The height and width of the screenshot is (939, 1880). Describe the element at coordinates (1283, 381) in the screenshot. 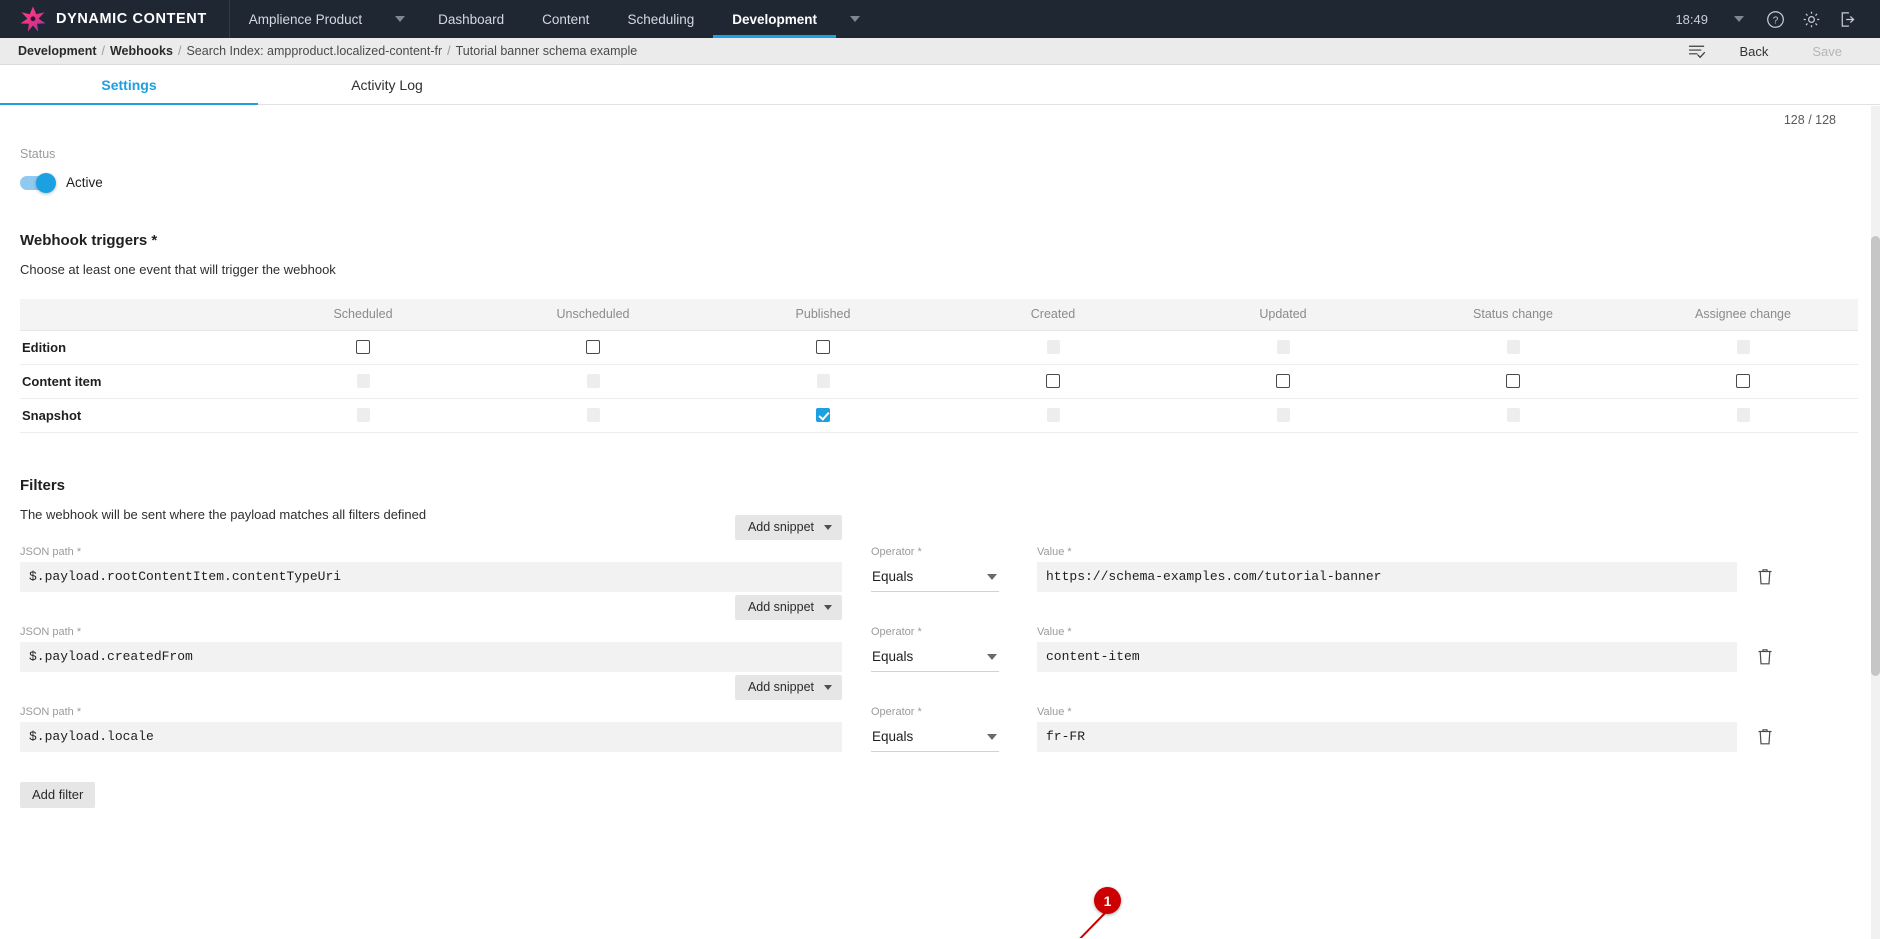

I see `checkbox-content-item-updated` at that location.